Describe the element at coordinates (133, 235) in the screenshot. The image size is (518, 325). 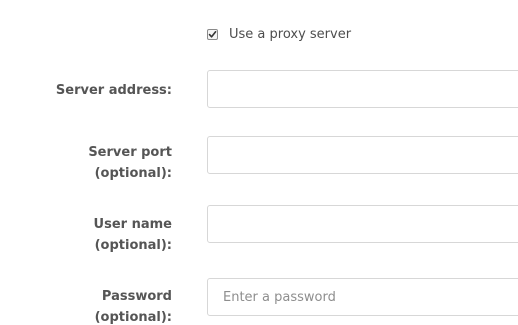
I see `user-name-label: User name (optional):` at that location.